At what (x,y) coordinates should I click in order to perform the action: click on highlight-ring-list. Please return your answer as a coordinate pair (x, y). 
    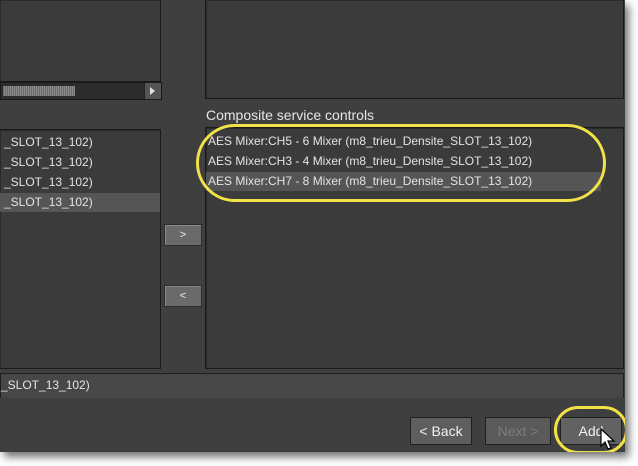
    Looking at the image, I should click on (401, 163).